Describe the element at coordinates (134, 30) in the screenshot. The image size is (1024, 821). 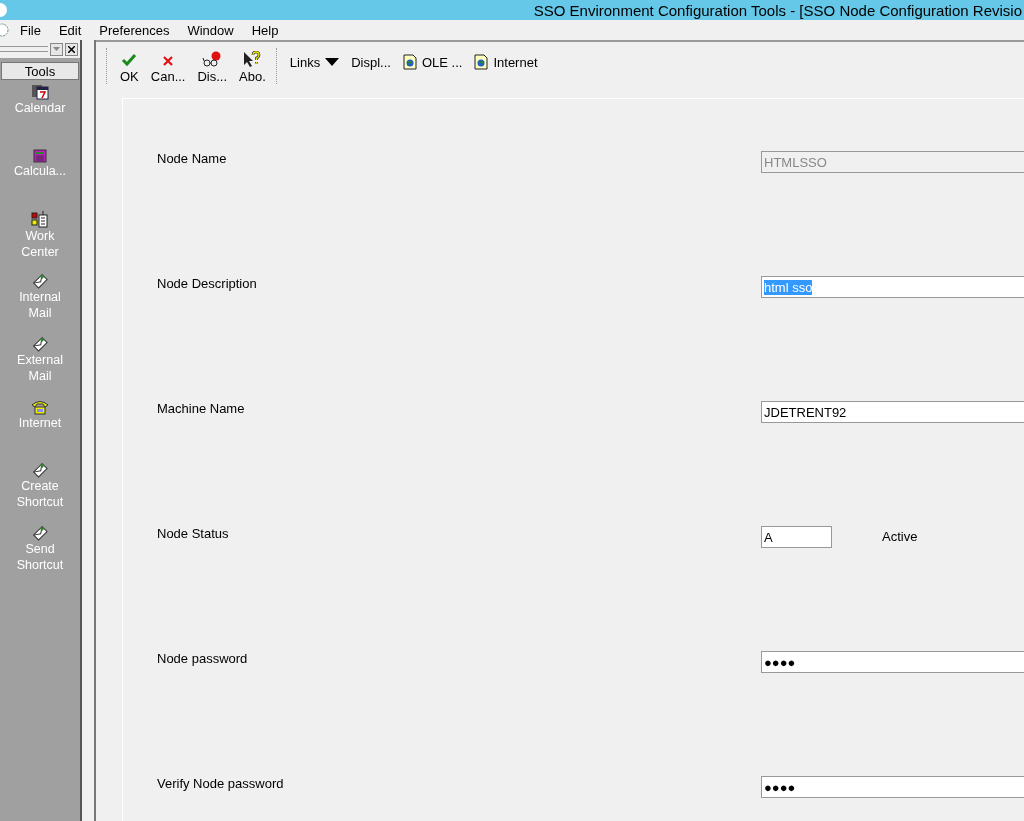
I see `menu-item: Preferences` at that location.